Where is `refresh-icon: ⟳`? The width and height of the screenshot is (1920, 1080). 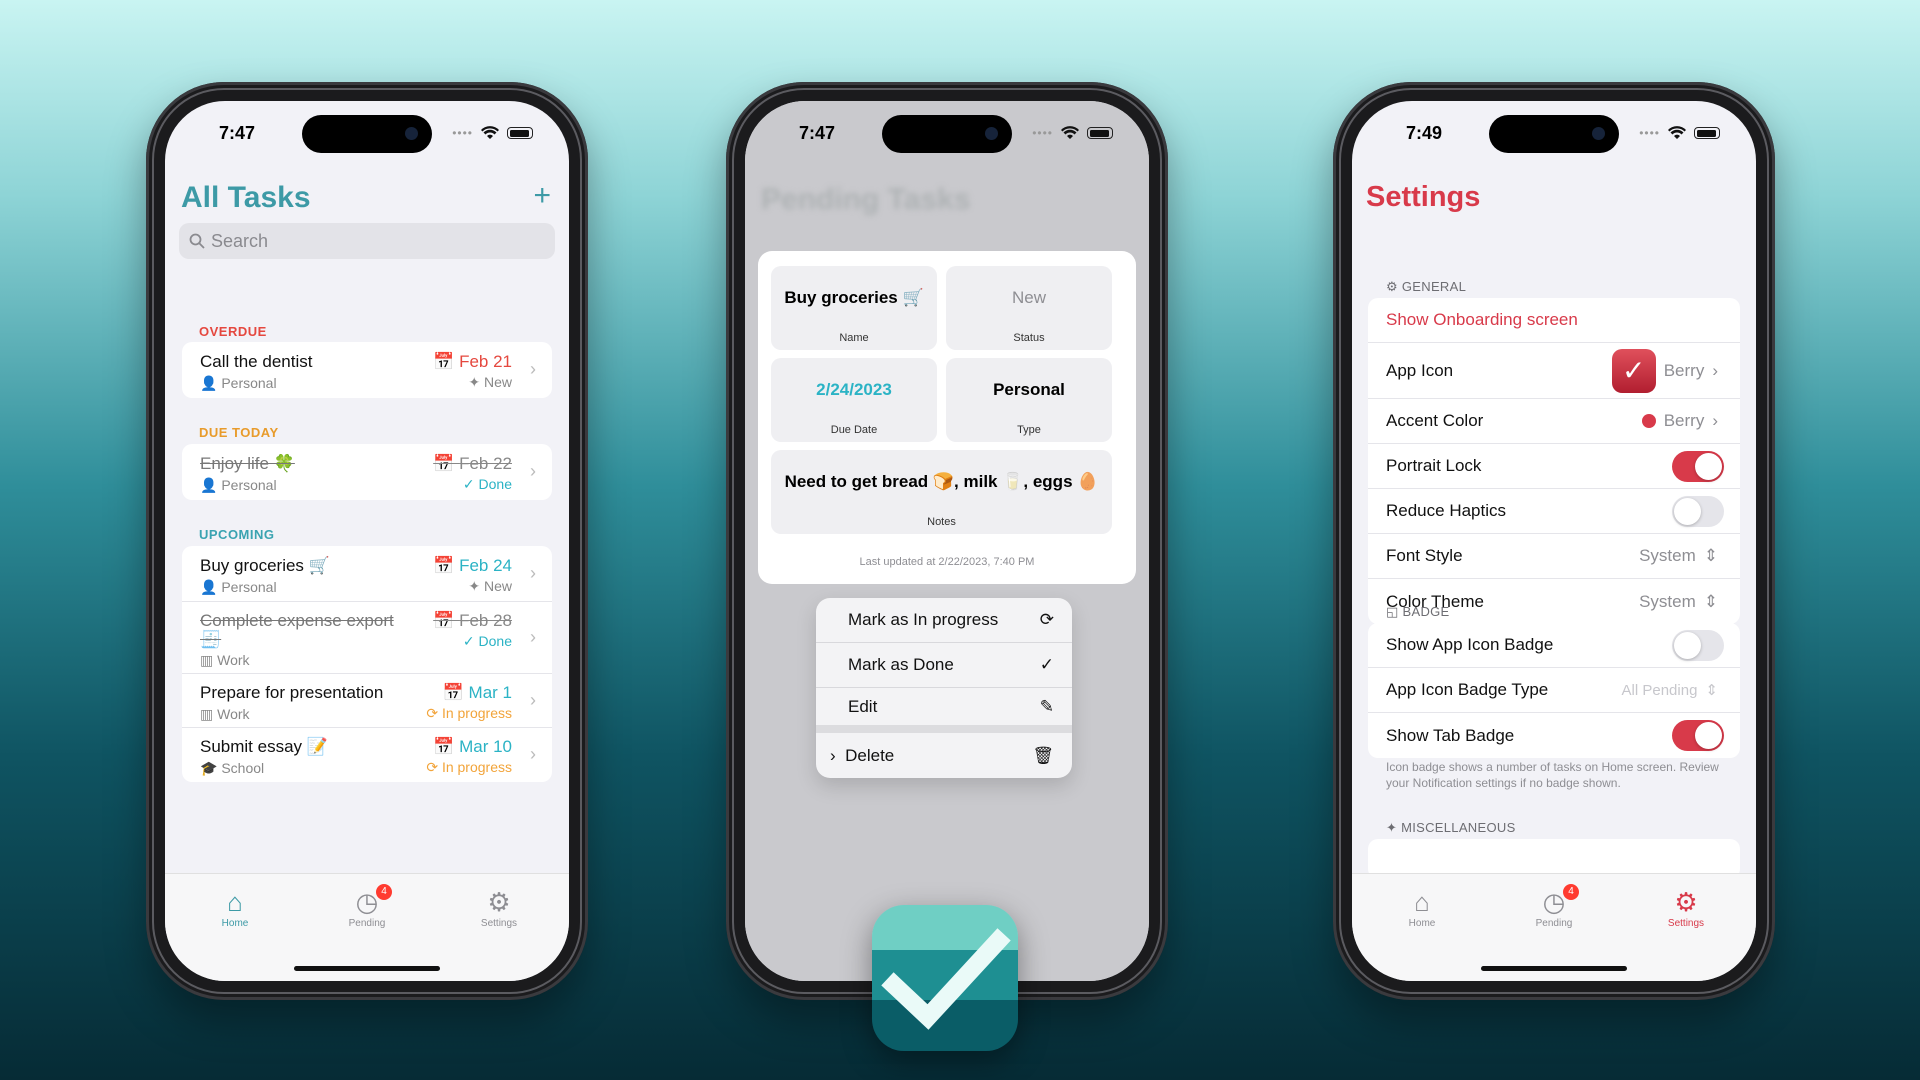 refresh-icon: ⟳ is located at coordinates (1046, 619).